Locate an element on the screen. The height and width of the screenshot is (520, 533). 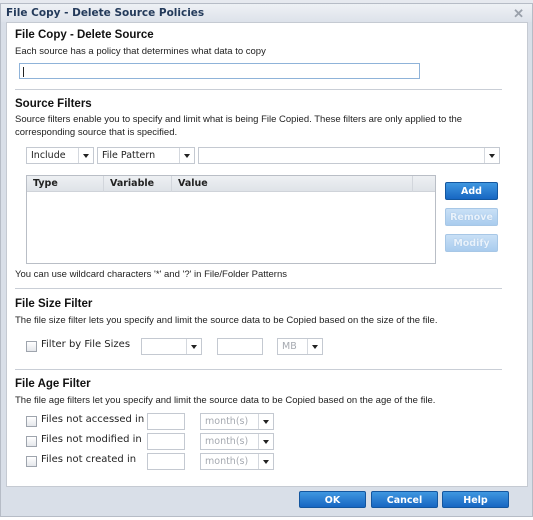
cancel-button: Cancel is located at coordinates (404, 499).